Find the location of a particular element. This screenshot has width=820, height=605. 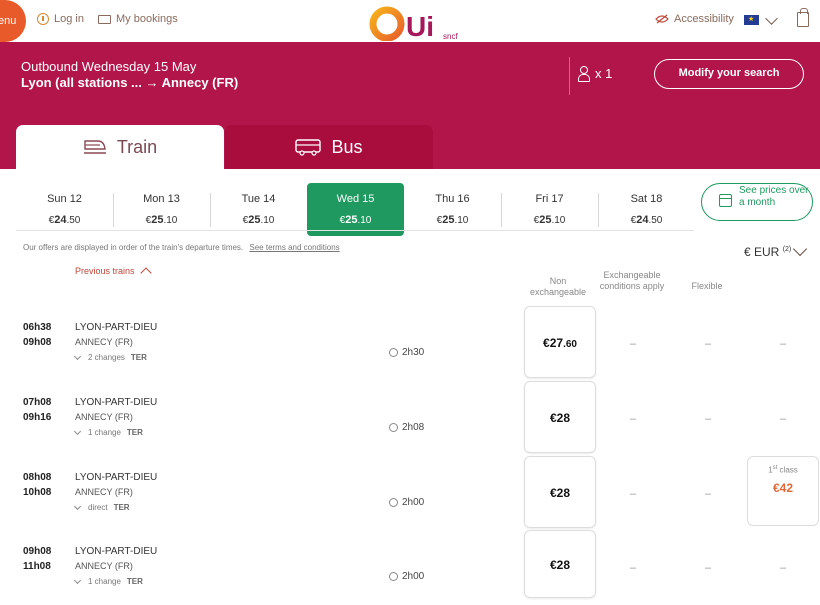

user-icon is located at coordinates (43, 19).